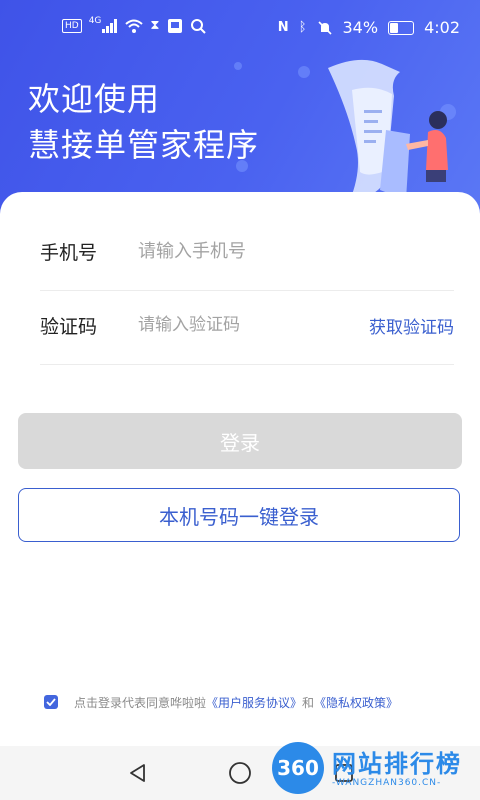  Describe the element at coordinates (411, 325) in the screenshot. I see `get-code-button: 获取验证码` at that location.